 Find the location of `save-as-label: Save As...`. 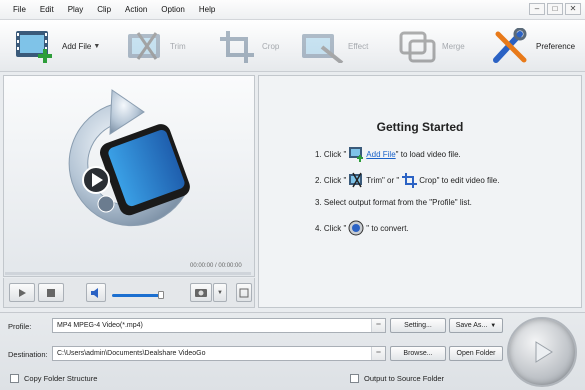

save-as-label: Save As... is located at coordinates (471, 325).